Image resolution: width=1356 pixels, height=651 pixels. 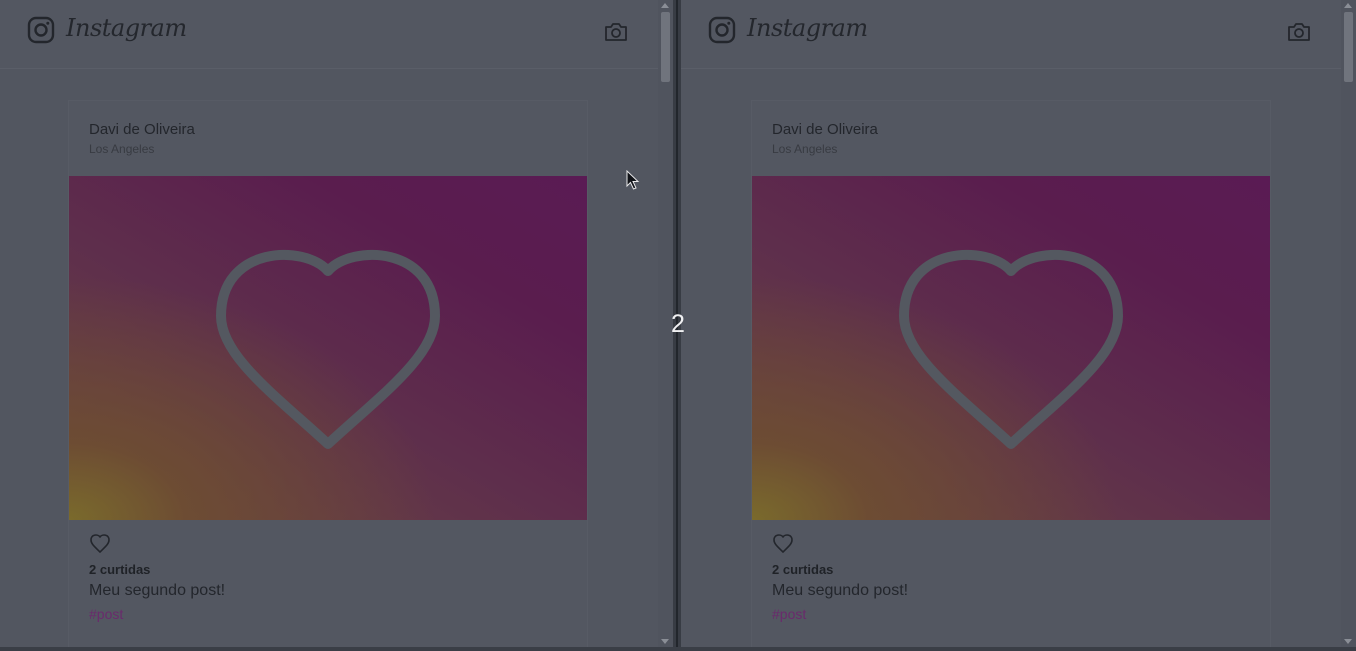 I want to click on vertical-scrollbar, so click(x=1348, y=323).